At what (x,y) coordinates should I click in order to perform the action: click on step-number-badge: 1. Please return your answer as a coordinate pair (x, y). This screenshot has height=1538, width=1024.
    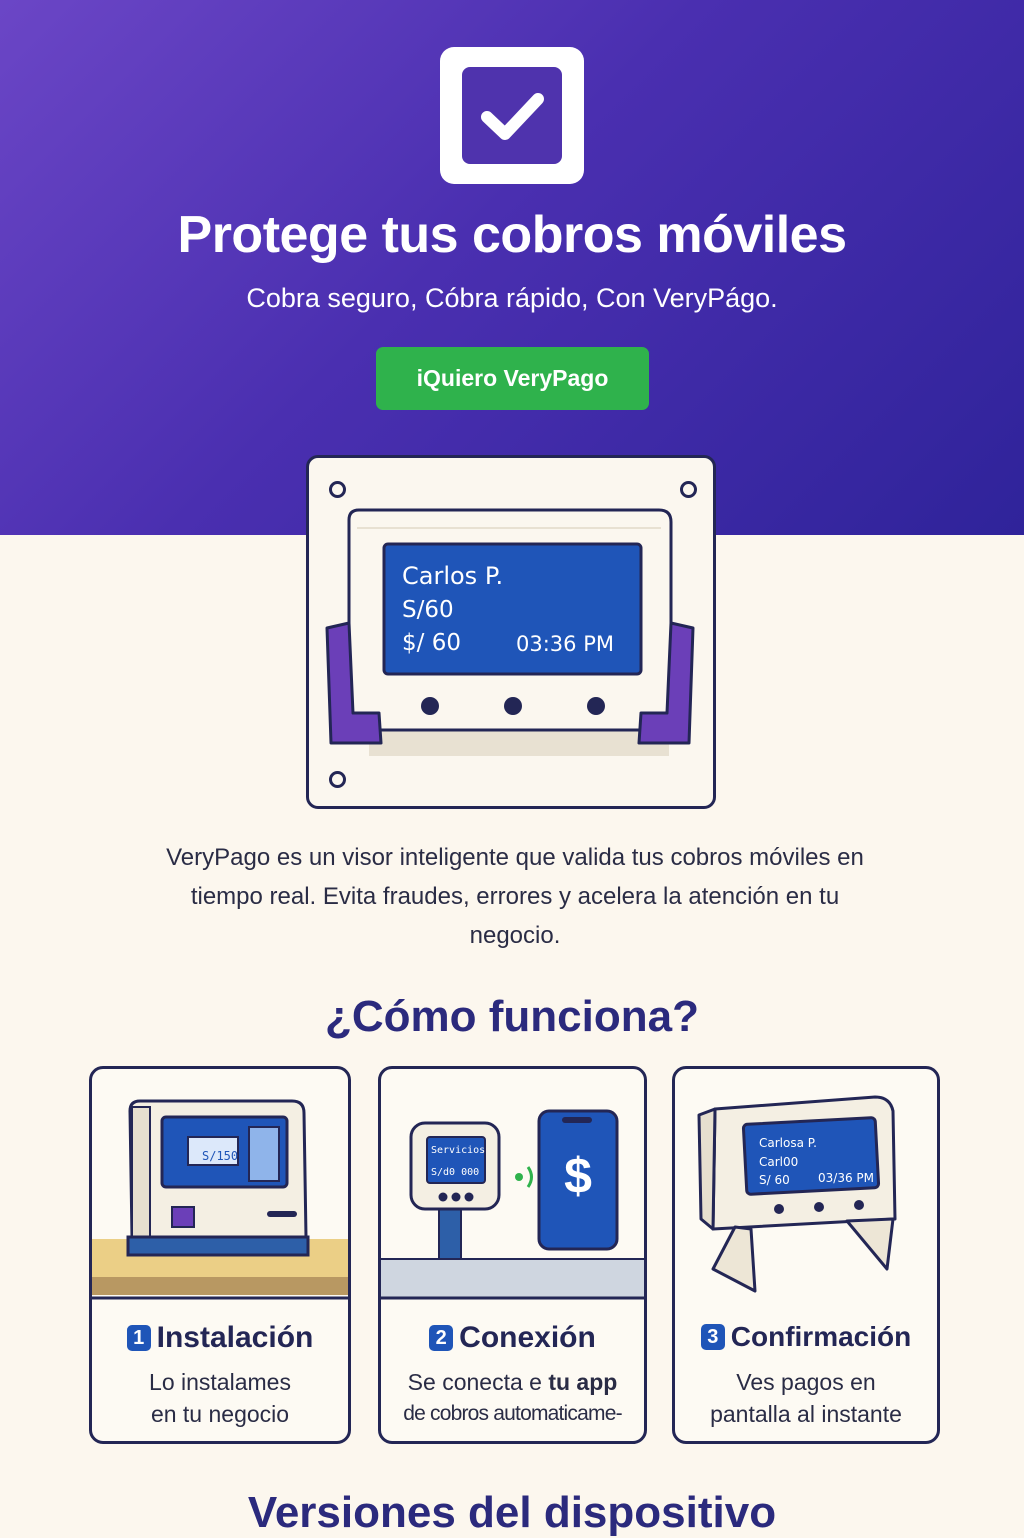
    Looking at the image, I should click on (138, 1338).